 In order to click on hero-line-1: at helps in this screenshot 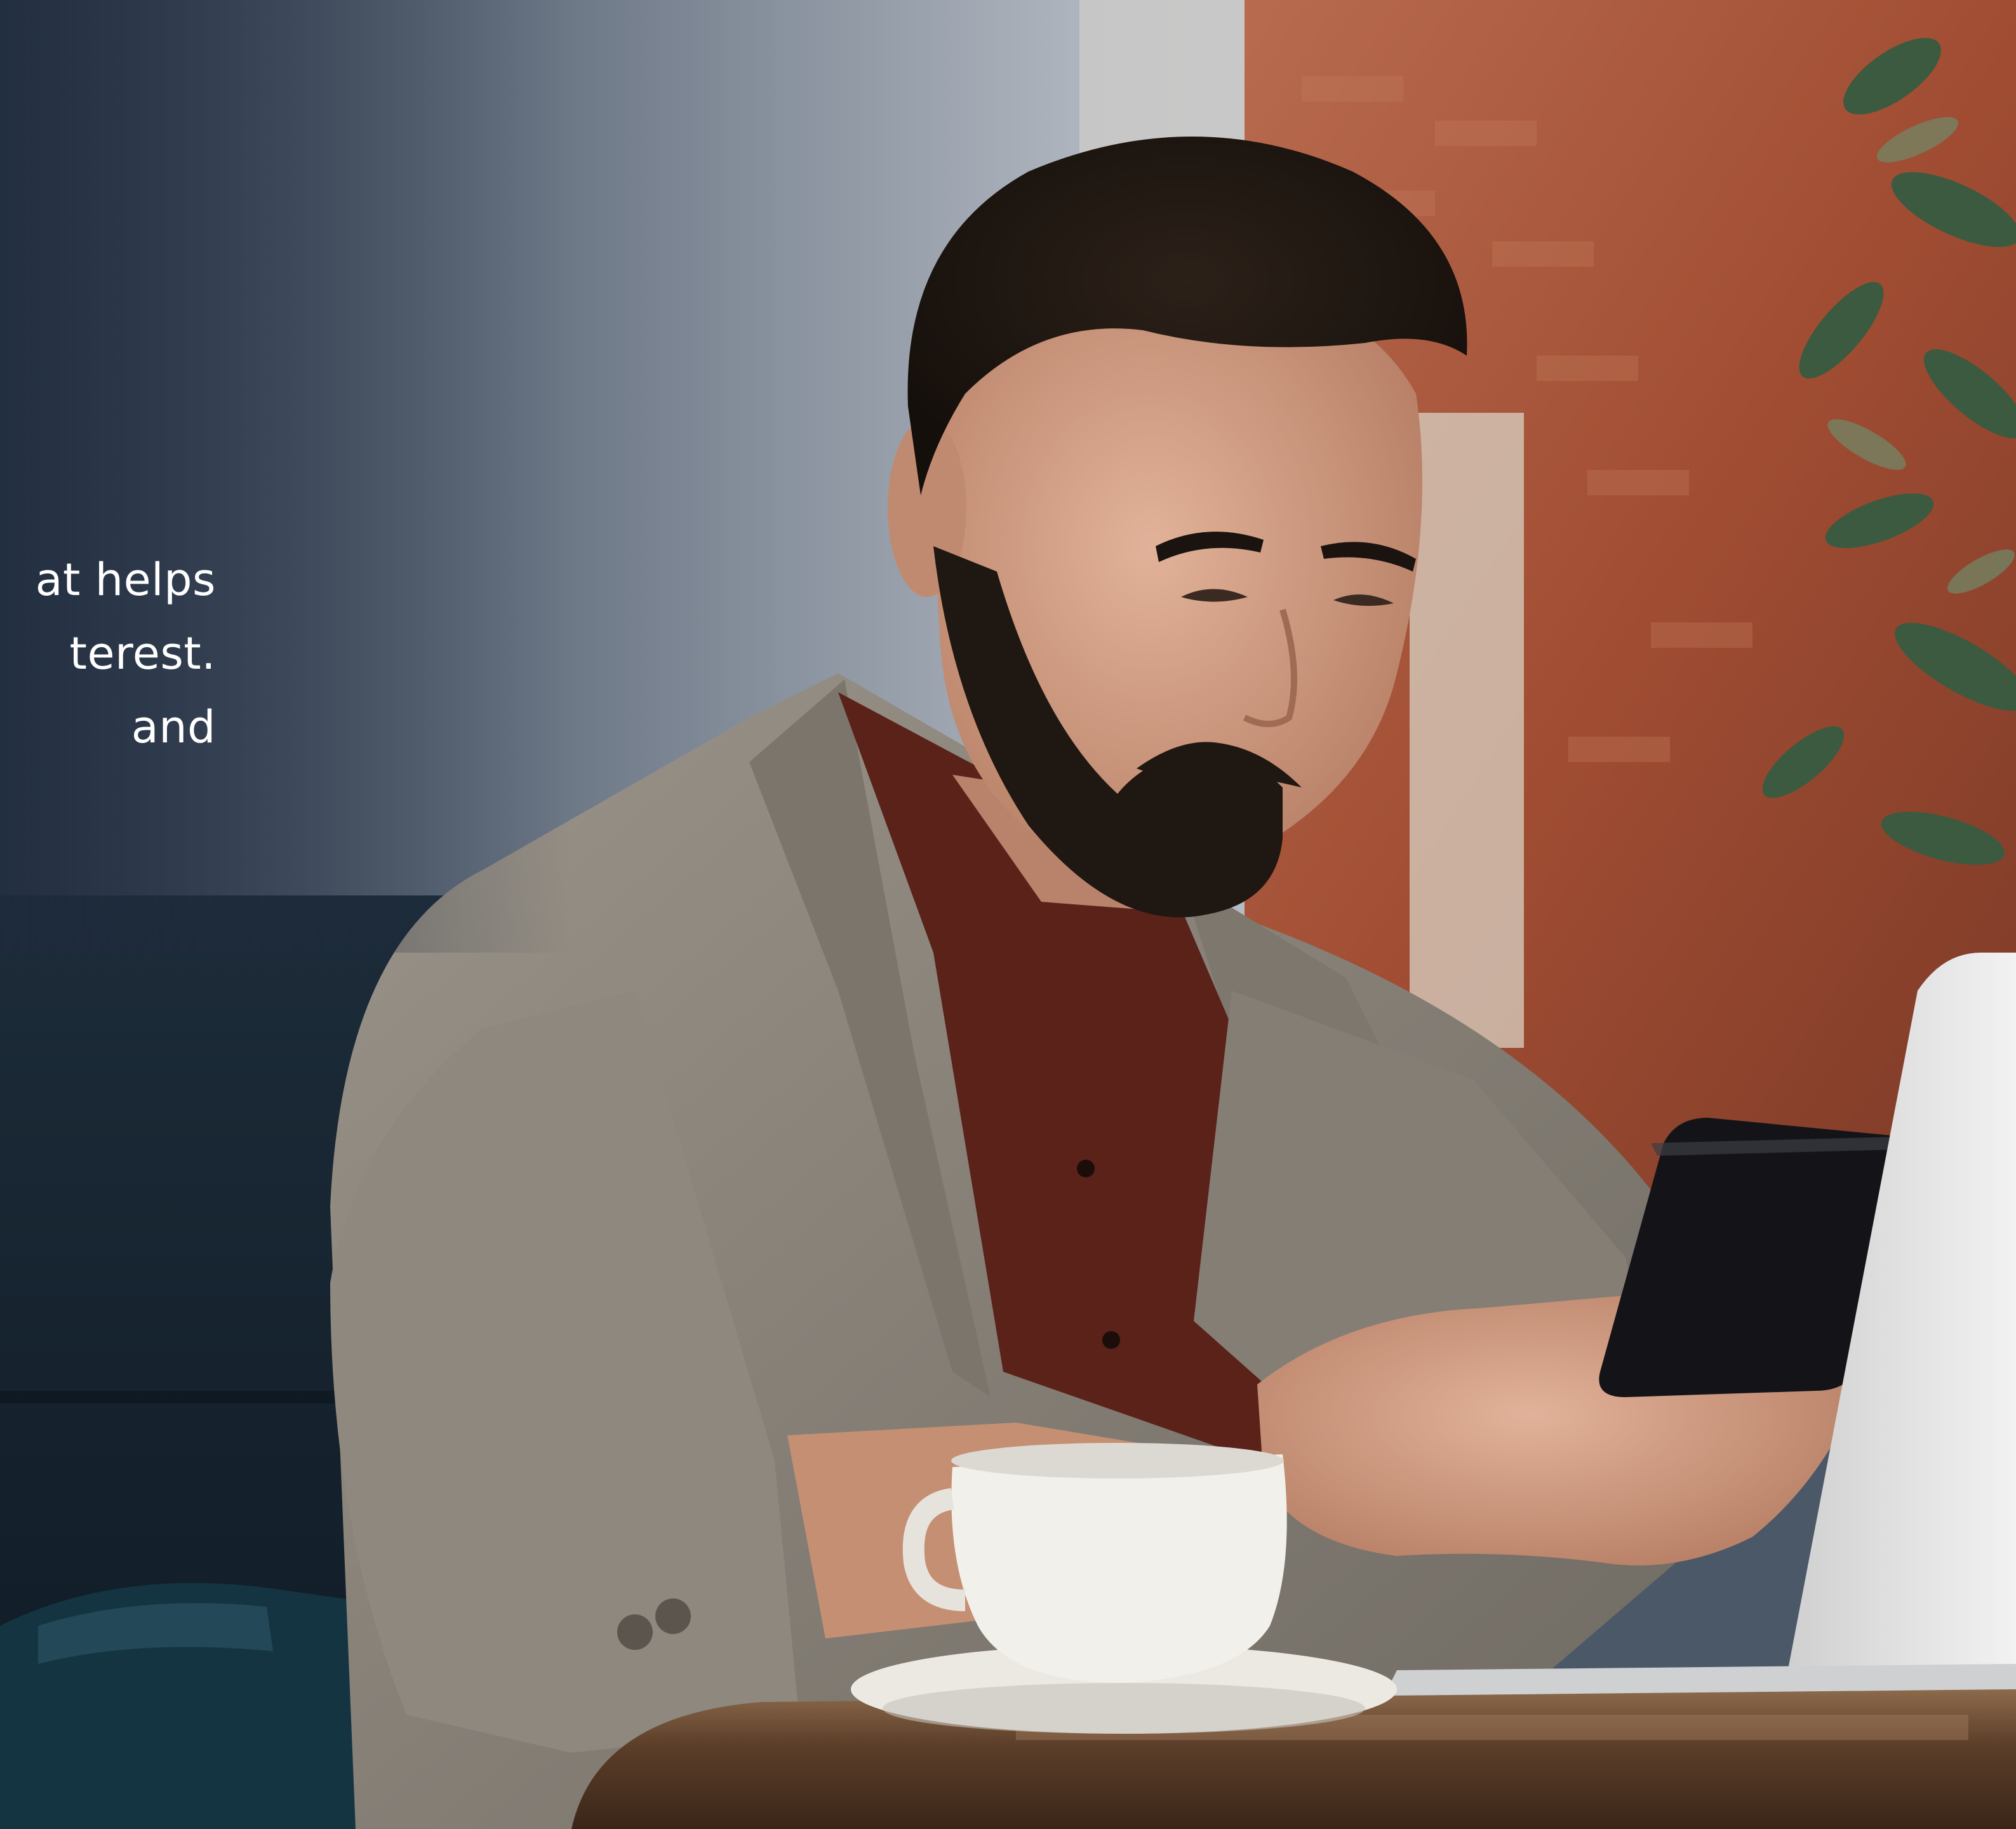, I will do `click(125, 580)`.